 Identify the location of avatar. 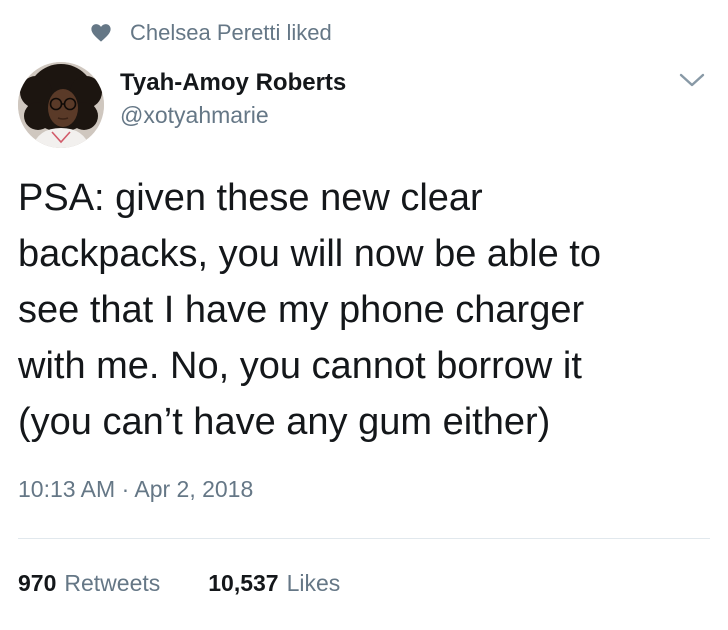
(61, 105).